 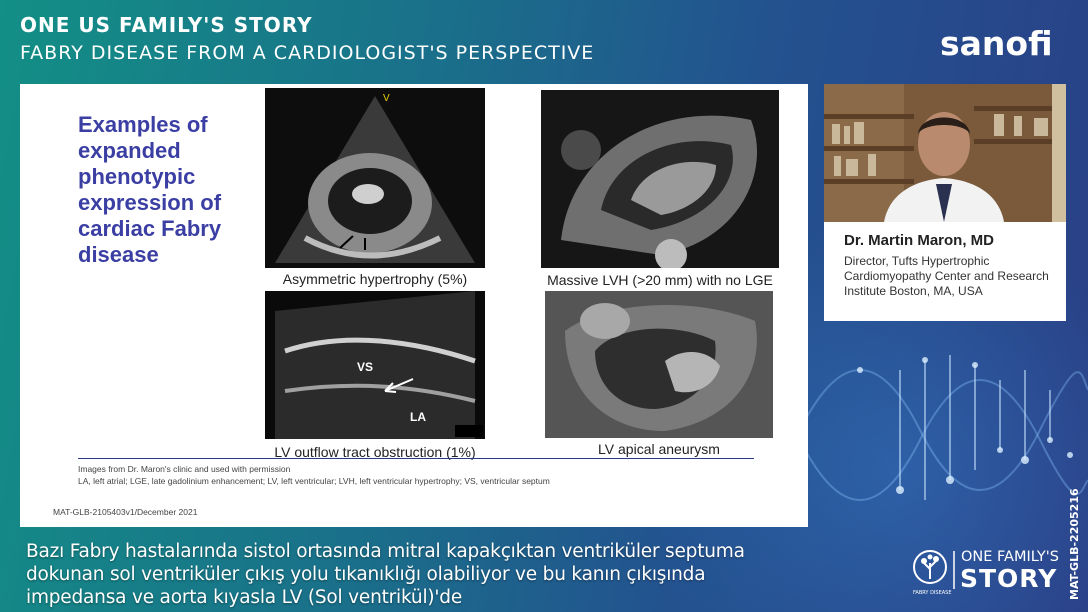 I want to click on caption-asymmetric-hypertrophy: Asymmetric hypertrophy (5%), so click(x=375, y=279).